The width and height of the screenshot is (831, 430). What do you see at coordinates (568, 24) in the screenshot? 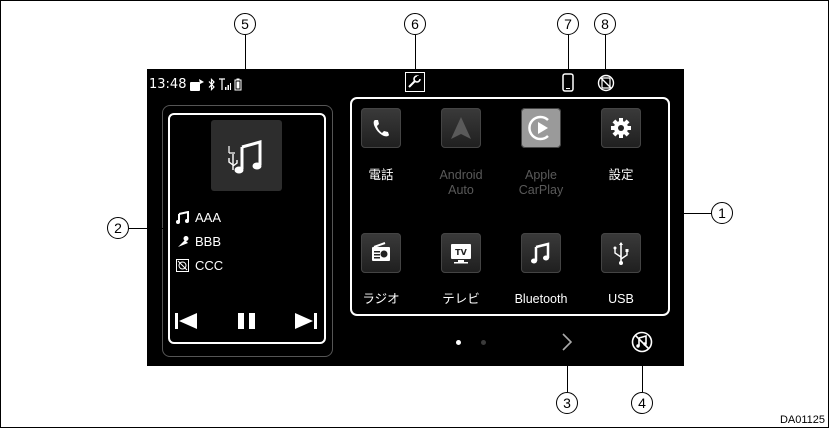
I see `callout-7: 7` at bounding box center [568, 24].